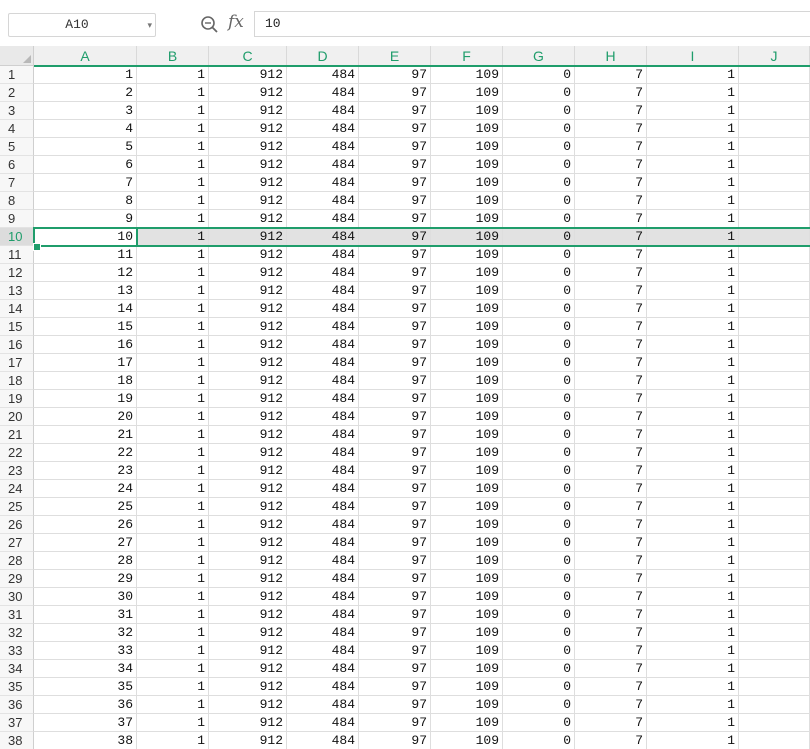 The height and width of the screenshot is (749, 810). Describe the element at coordinates (395, 219) in the screenshot. I see `cell-e9: 97` at that location.